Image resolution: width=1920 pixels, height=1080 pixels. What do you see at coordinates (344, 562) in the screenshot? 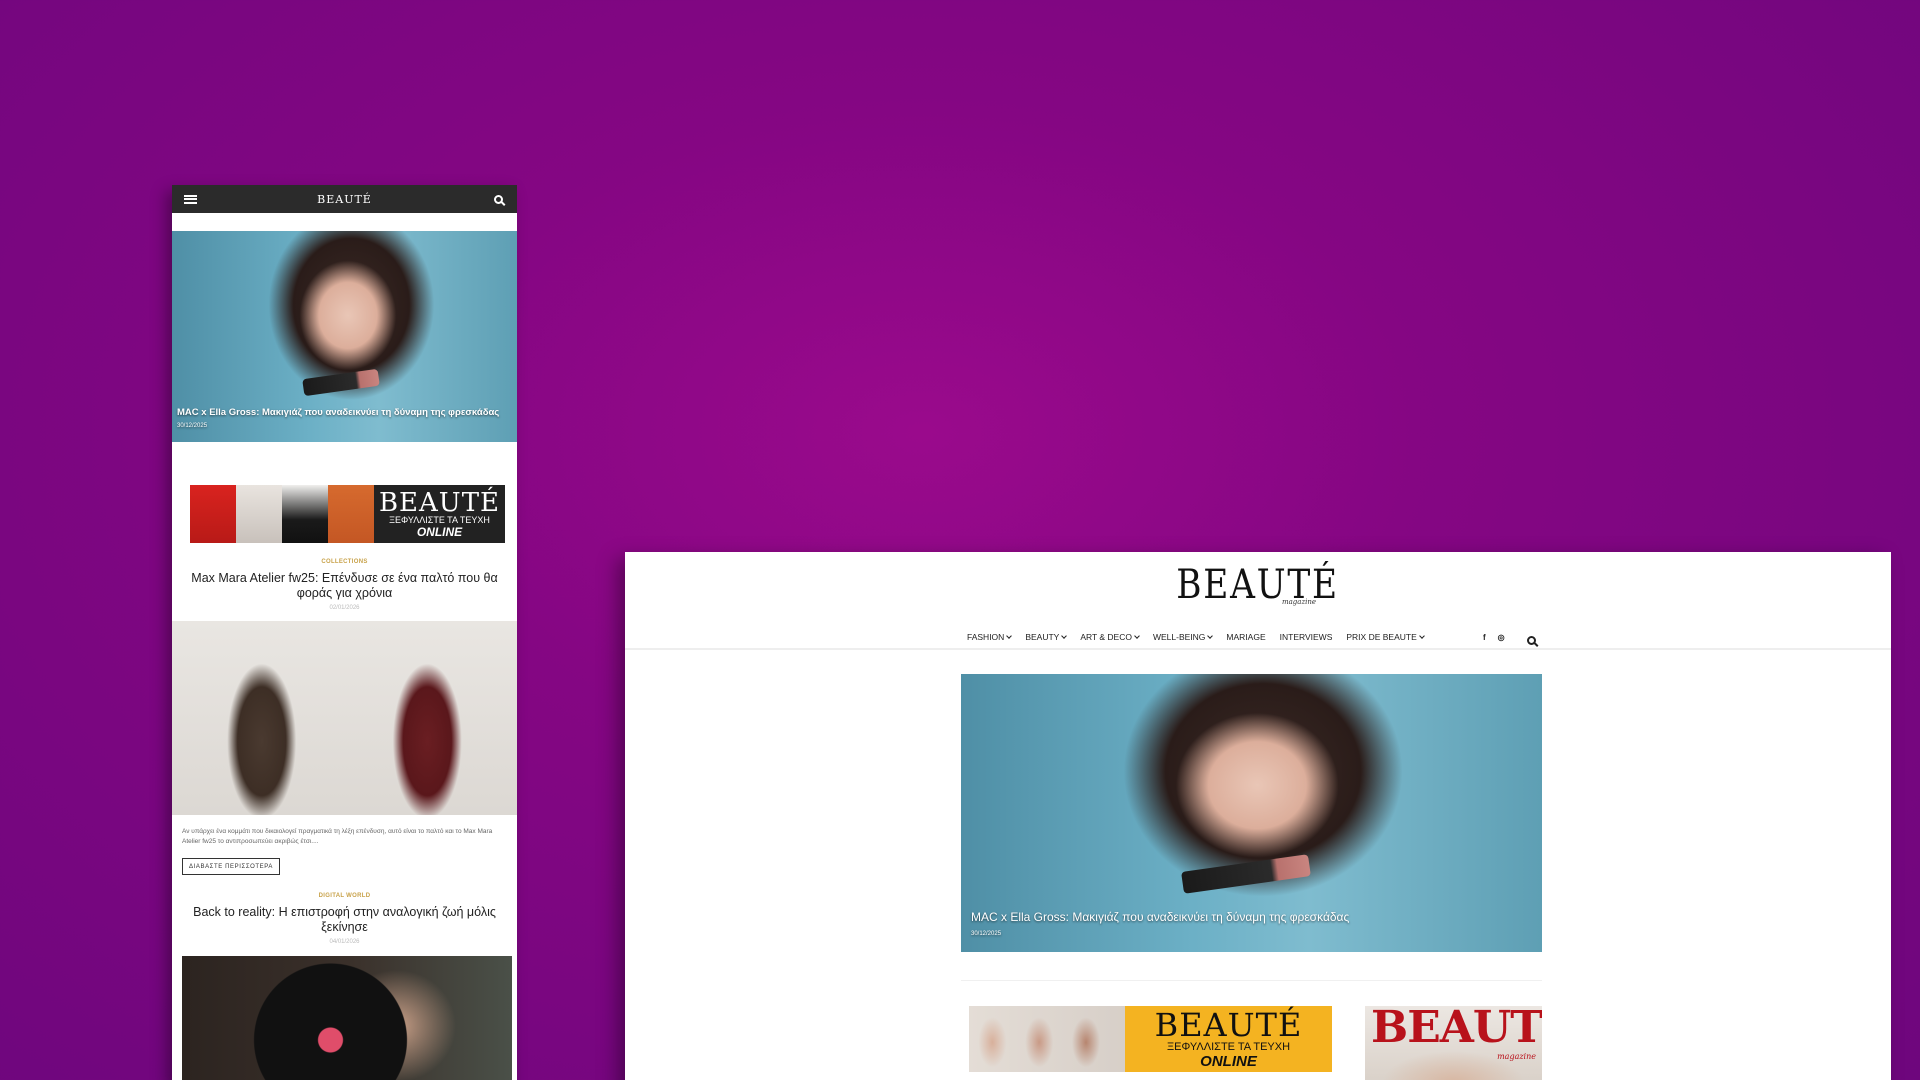
I see `article-category: COLLECTIONS` at bounding box center [344, 562].